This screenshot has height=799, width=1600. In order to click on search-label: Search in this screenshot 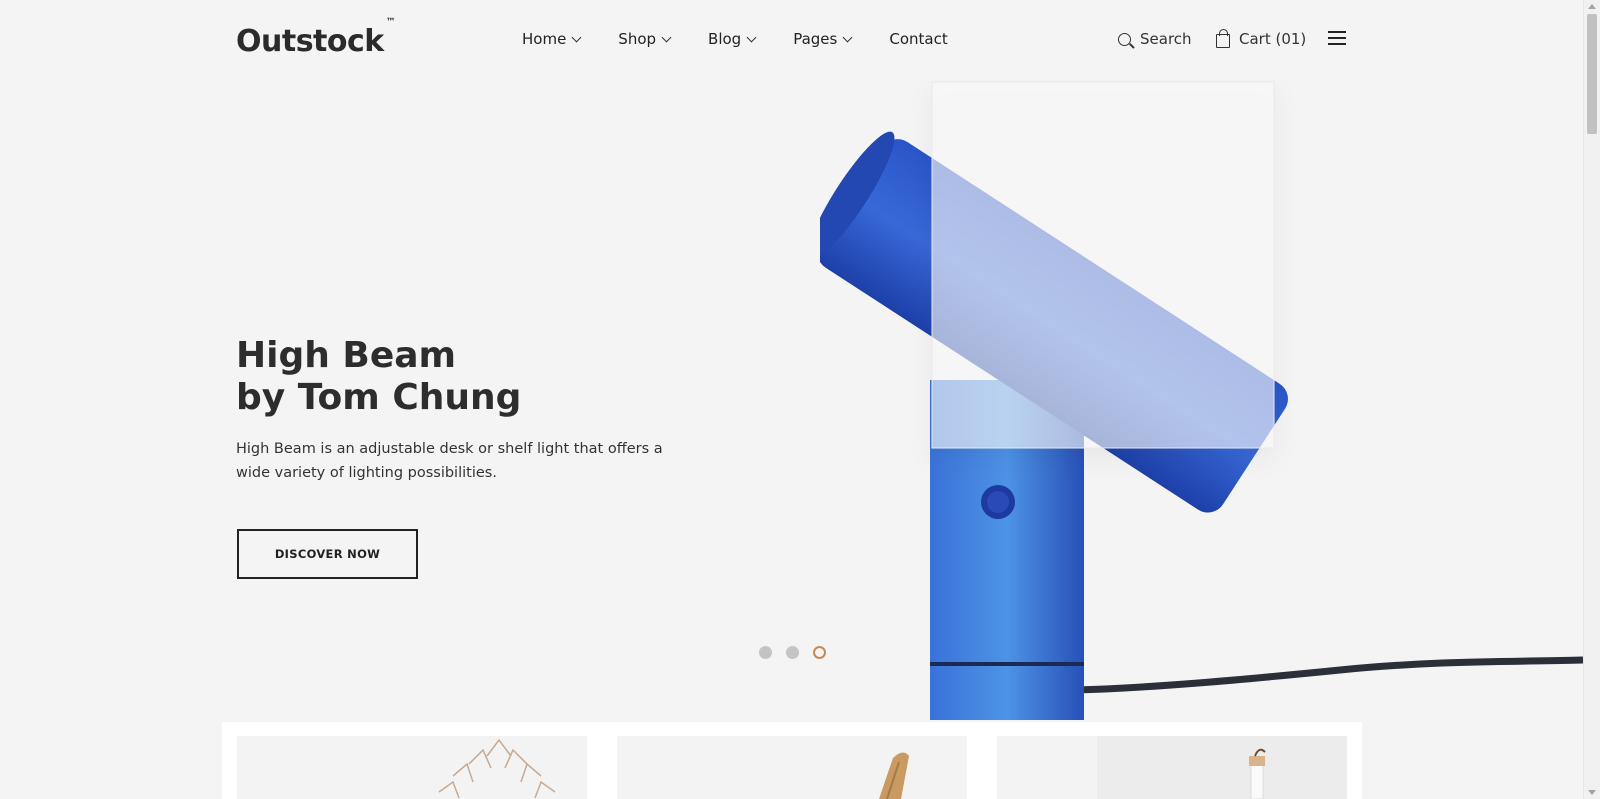, I will do `click(1166, 39)`.